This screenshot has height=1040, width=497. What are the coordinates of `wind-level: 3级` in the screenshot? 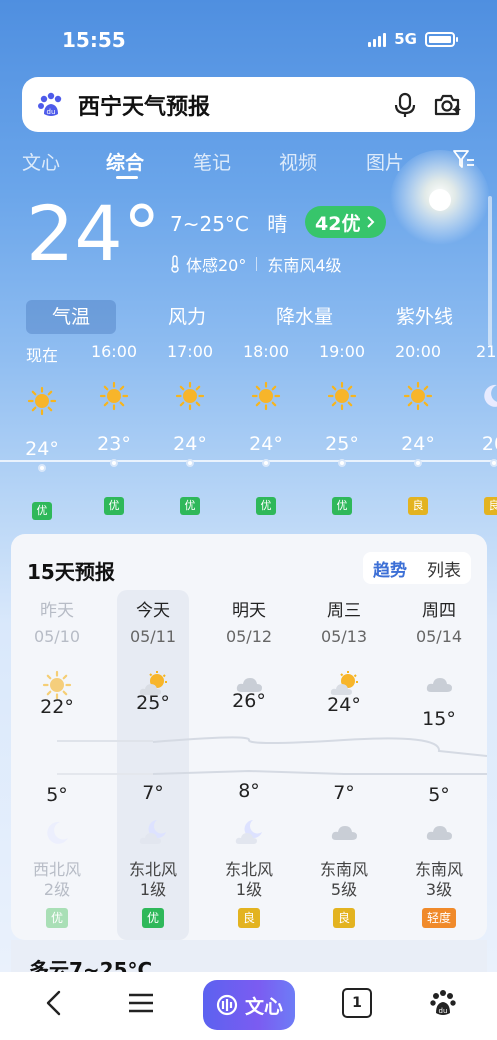 It's located at (439, 889).